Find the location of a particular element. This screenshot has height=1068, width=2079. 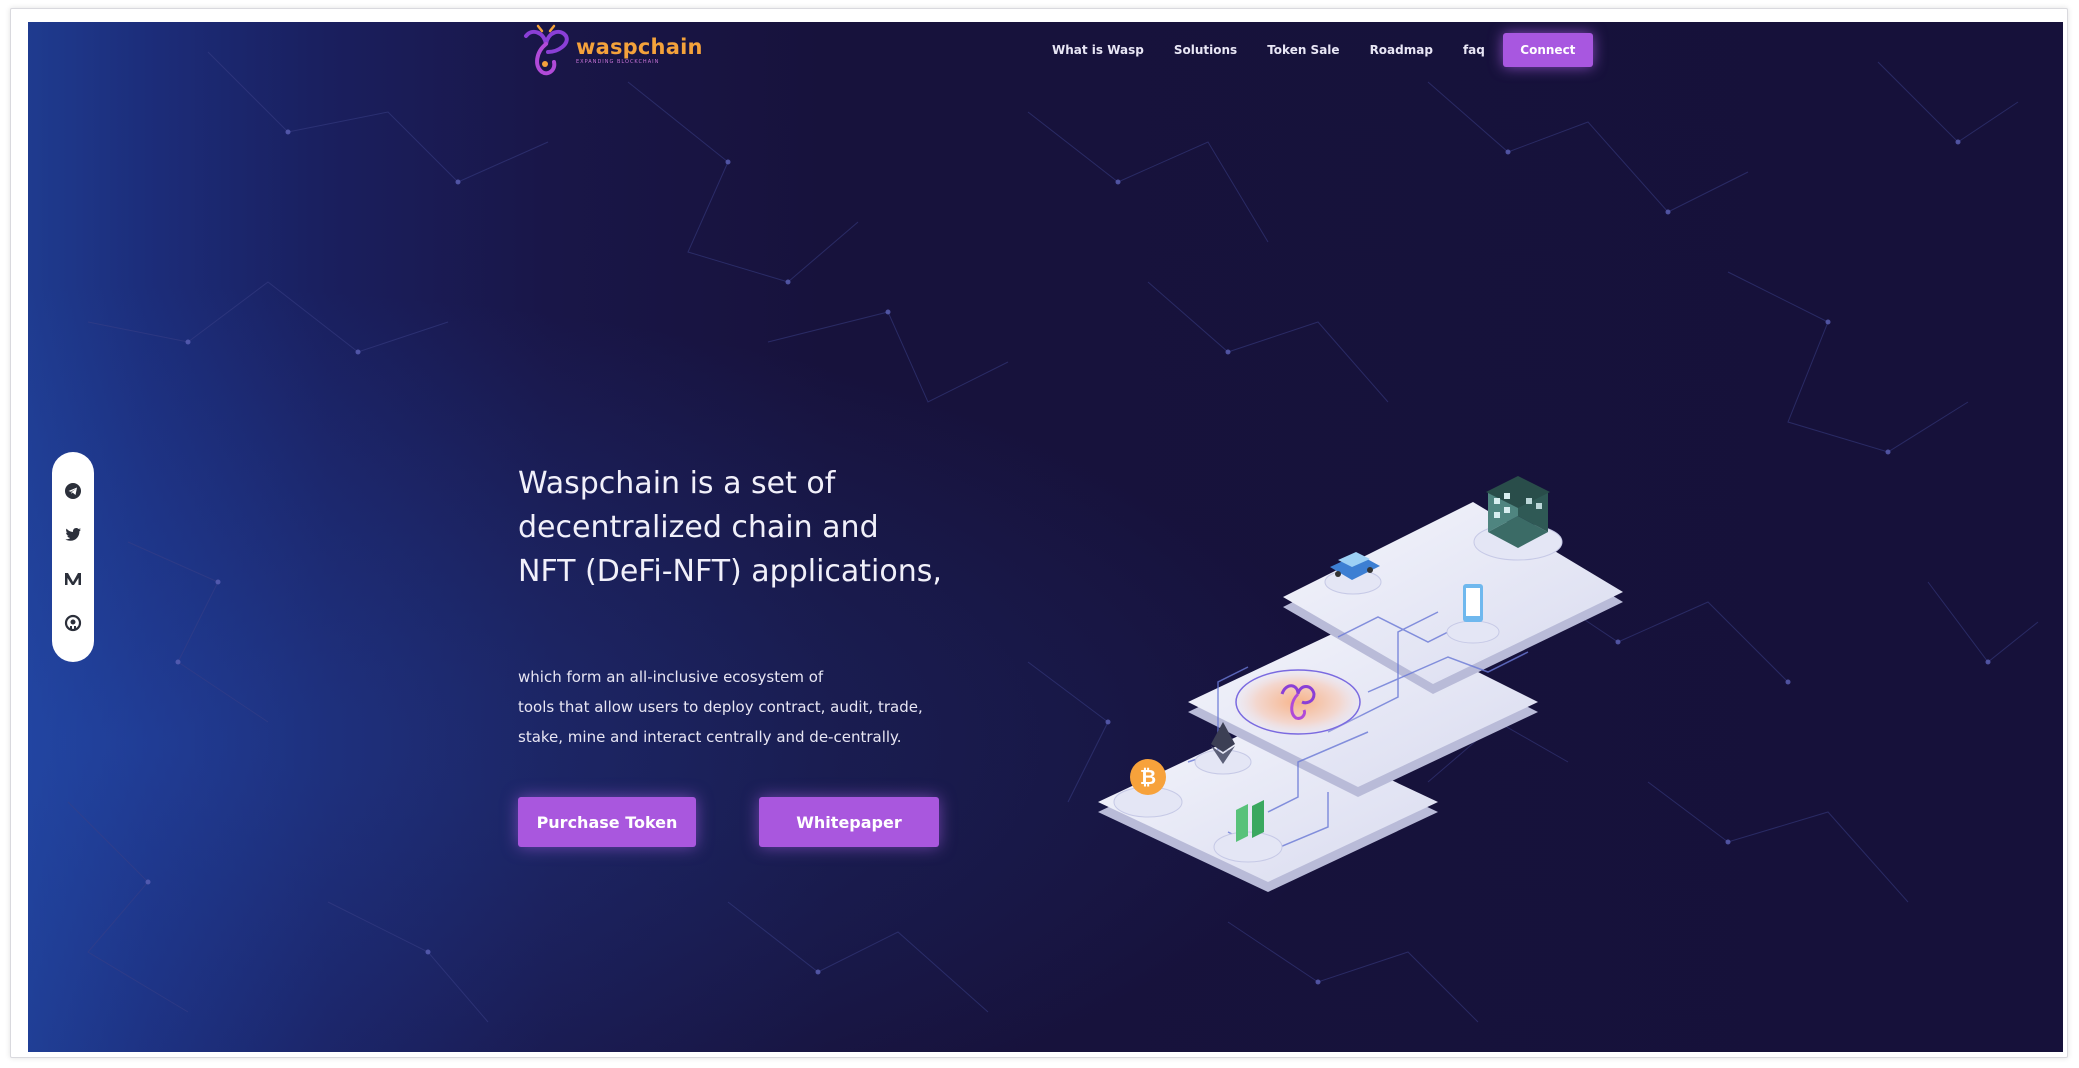

brand-logo: waspchain EXPANDING BLOCKCHAIN is located at coordinates (618, 50).